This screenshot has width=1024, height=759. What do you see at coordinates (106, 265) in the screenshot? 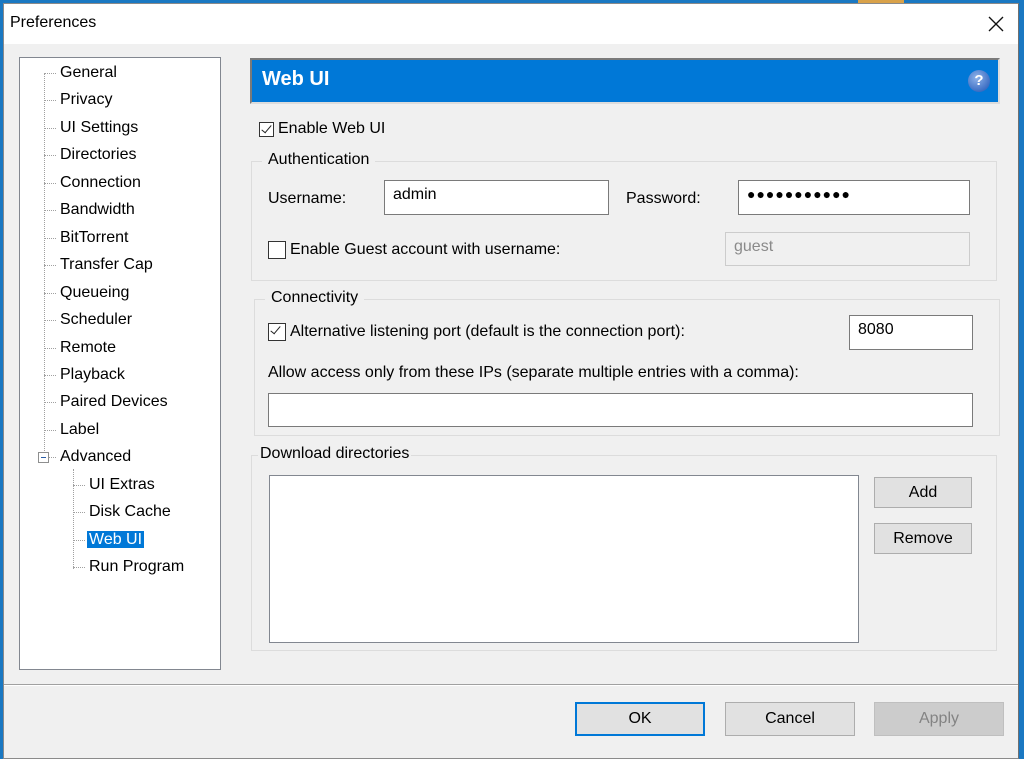
I see `tree-item-label: Transfer Cap` at bounding box center [106, 265].